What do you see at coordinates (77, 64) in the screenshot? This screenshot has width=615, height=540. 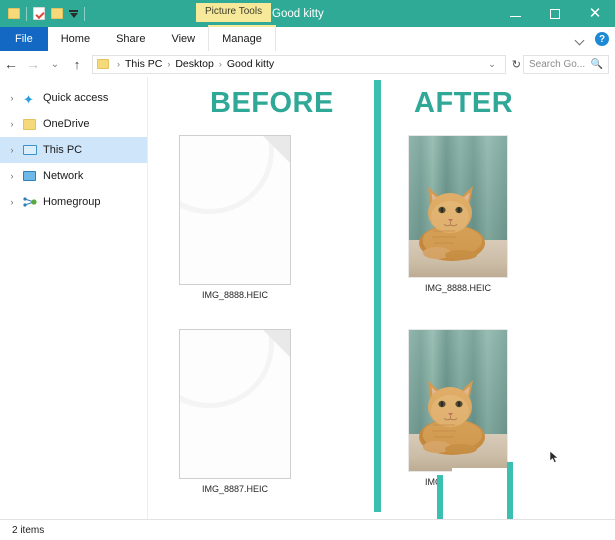 I see `up-button: ↑` at bounding box center [77, 64].